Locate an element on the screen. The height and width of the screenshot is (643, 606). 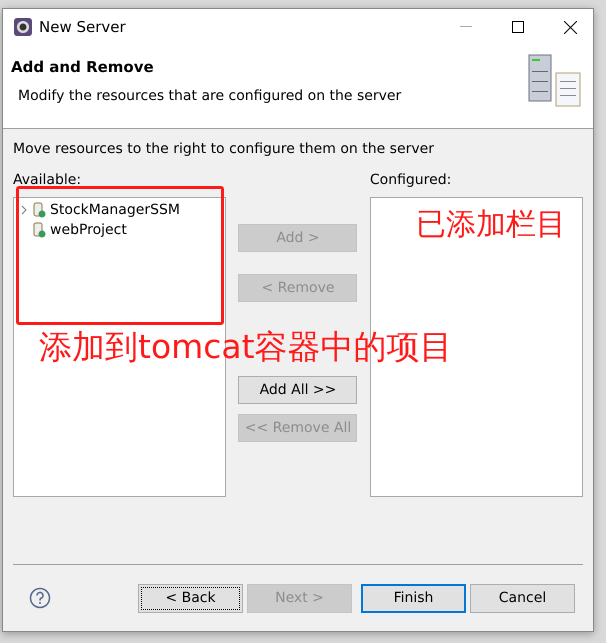
wizard-button: < Back is located at coordinates (190, 598).